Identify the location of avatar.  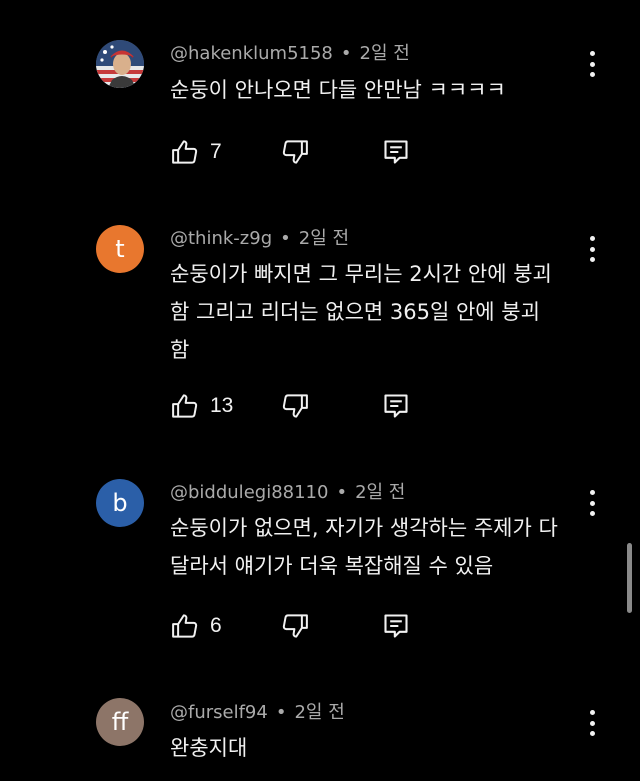
(120, 64).